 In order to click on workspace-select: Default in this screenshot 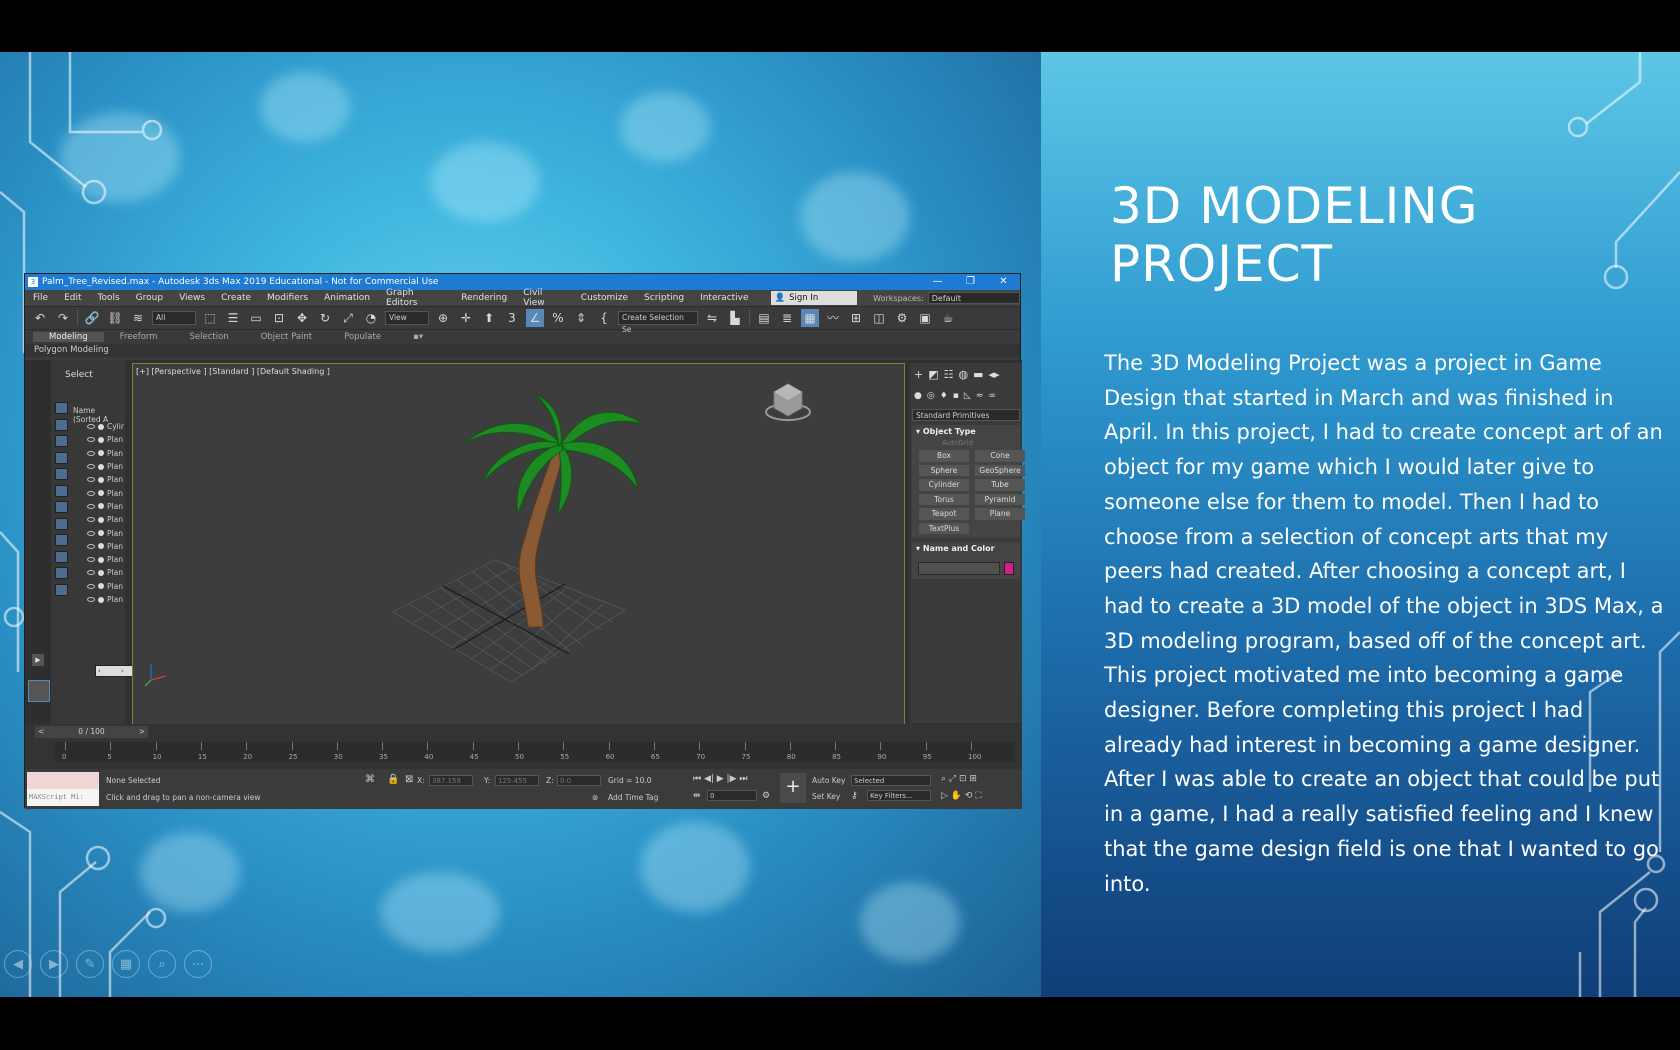, I will do `click(973, 298)`.